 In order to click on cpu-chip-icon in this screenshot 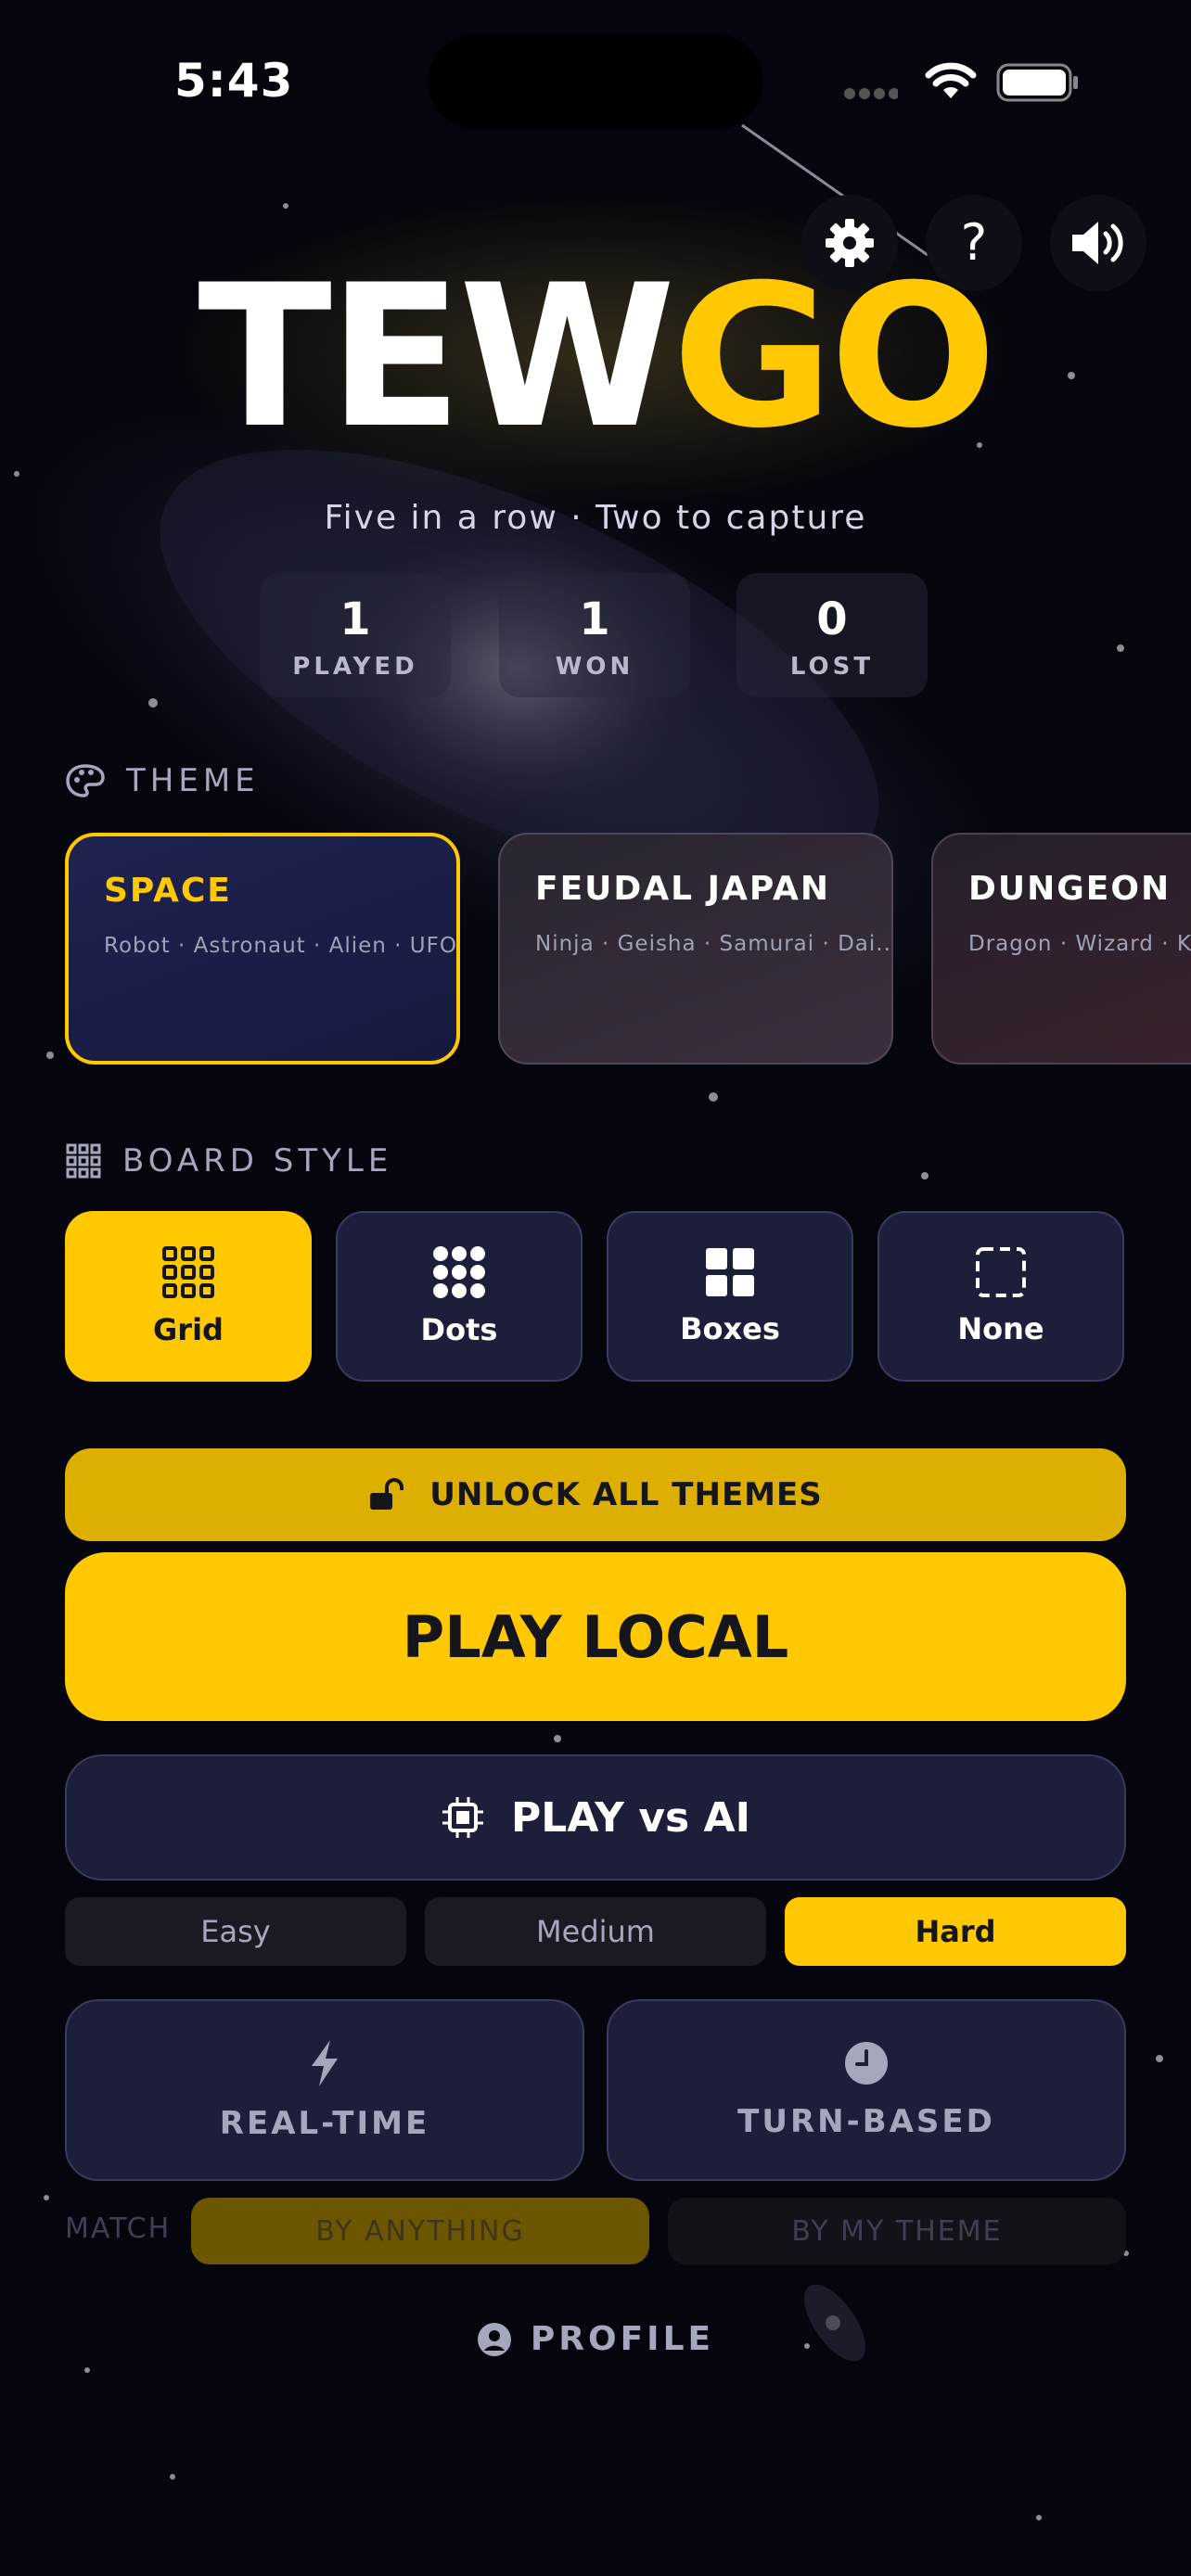, I will do `click(463, 1818)`.